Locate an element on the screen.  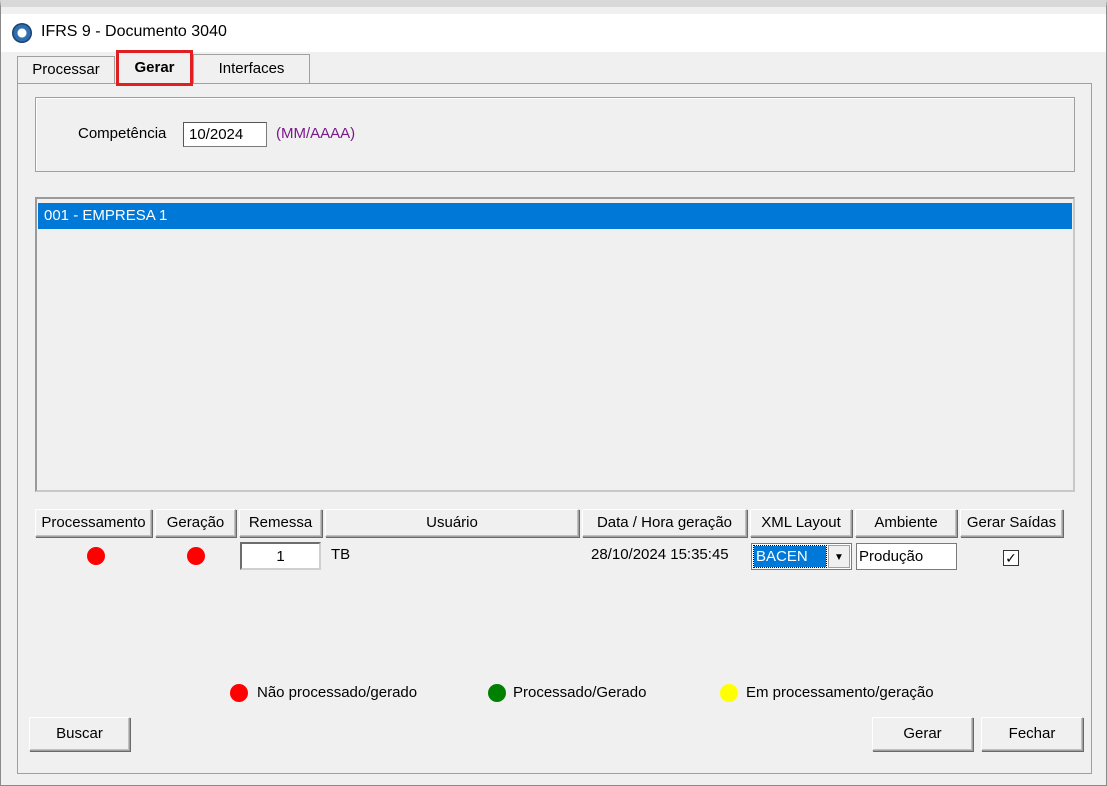
column-header-geracao: Geração is located at coordinates (195, 523).